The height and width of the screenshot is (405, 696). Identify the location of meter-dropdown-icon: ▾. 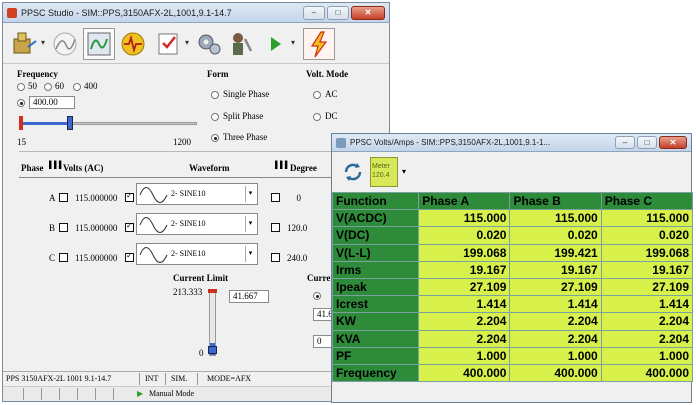
(404, 171).